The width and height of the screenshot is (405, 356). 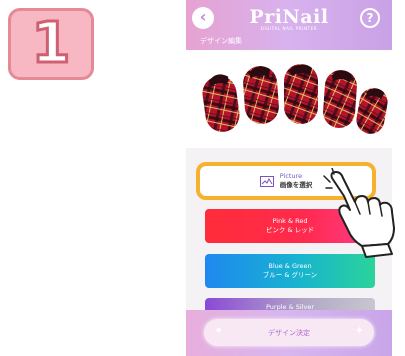 What do you see at coordinates (296, 185) in the screenshot?
I see `picture-option-subtitle: 画像を選択` at bounding box center [296, 185].